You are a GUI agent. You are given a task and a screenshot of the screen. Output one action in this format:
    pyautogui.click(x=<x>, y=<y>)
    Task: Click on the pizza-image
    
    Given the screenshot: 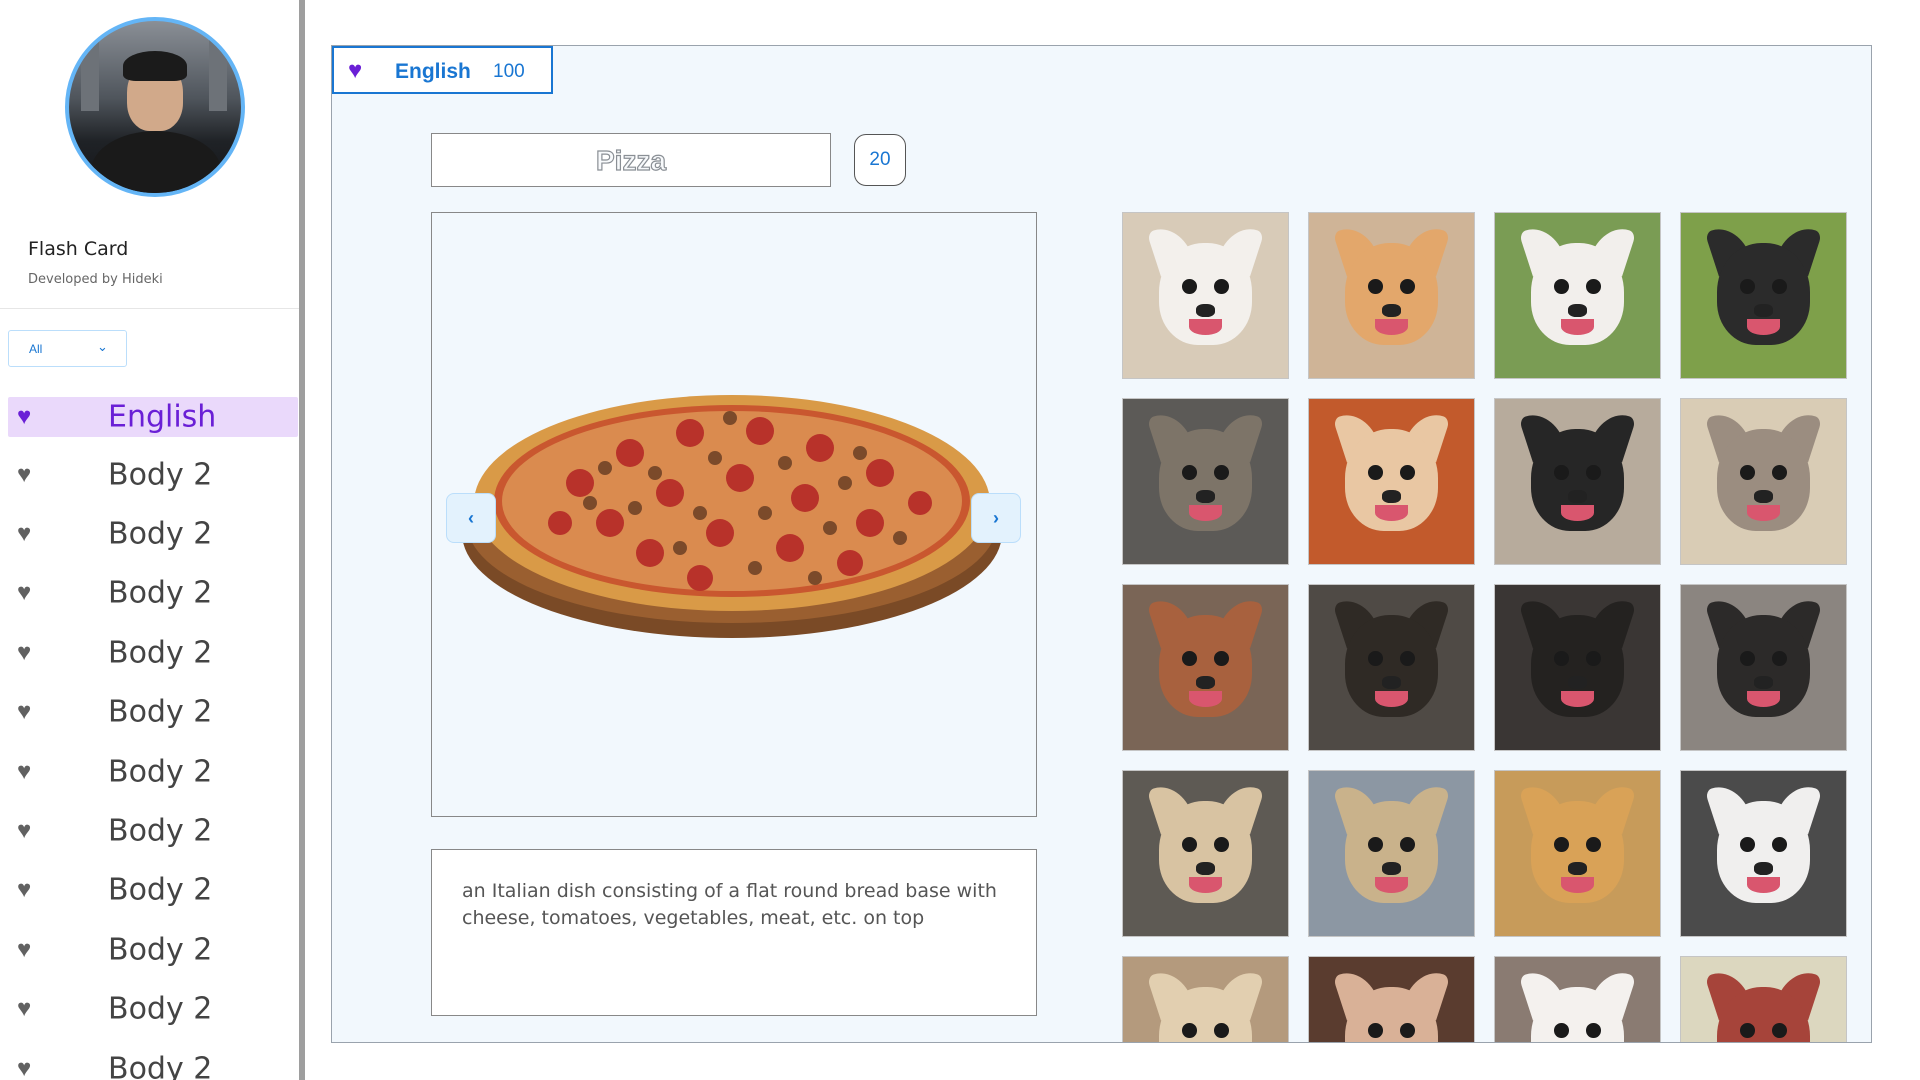 What is the action you would take?
    pyautogui.click(x=732, y=516)
    